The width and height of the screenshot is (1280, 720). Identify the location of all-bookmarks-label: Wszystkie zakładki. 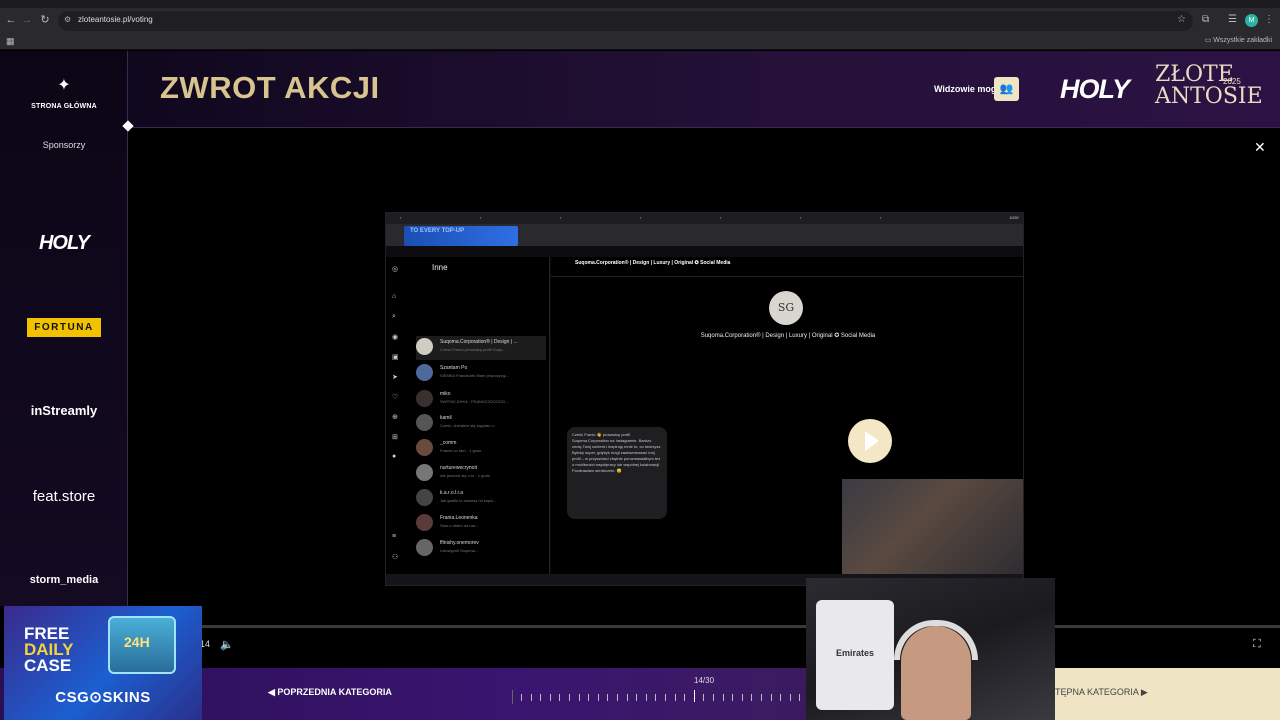
(1242, 40).